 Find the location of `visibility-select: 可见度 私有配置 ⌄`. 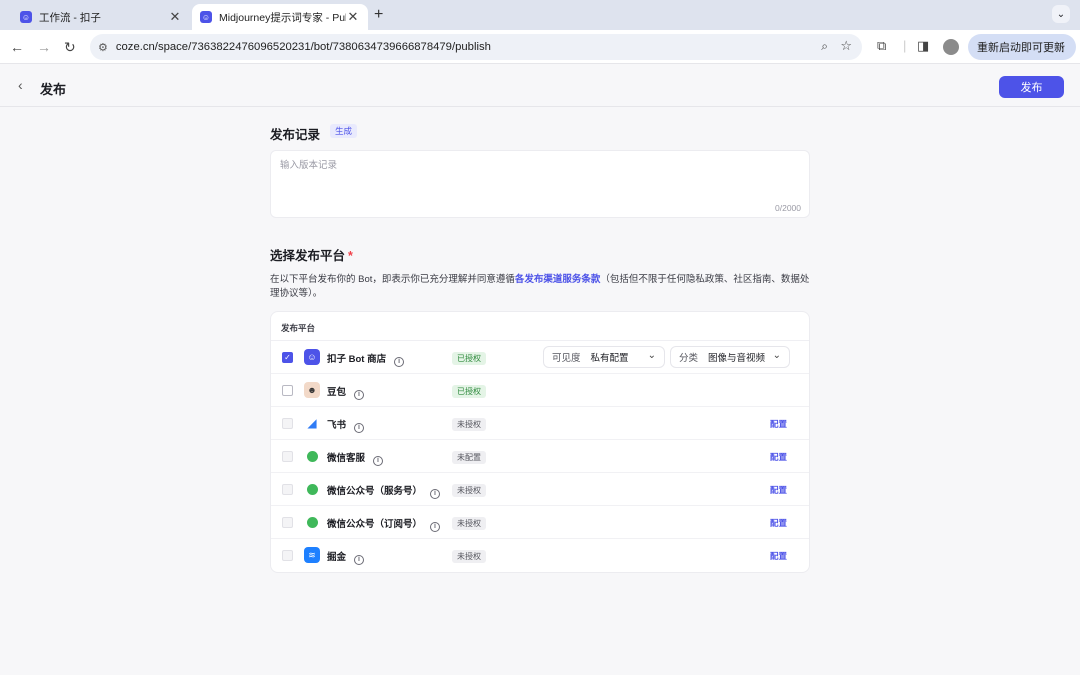

visibility-select: 可见度 私有配置 ⌄ is located at coordinates (604, 357).